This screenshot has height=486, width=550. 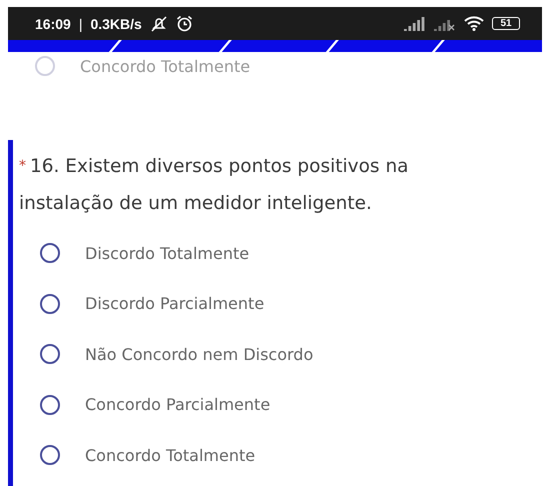 I want to click on bell-off-icon, so click(x=159, y=24).